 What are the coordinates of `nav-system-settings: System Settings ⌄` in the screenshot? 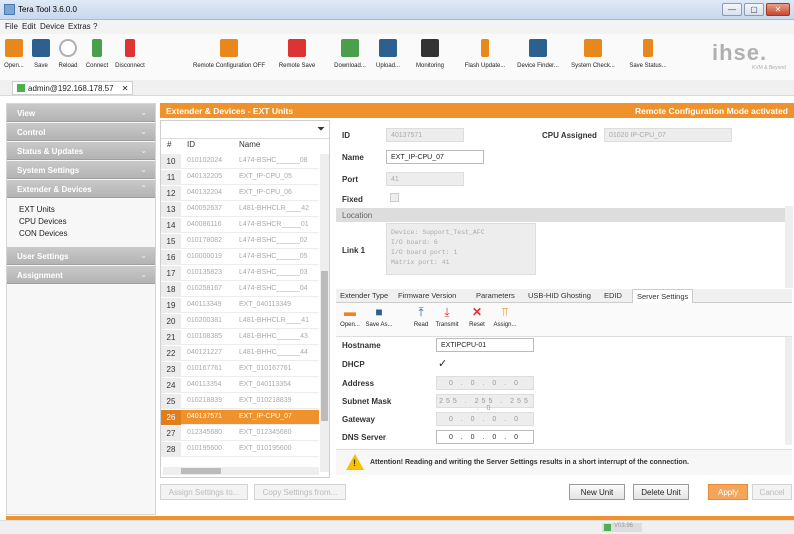 It's located at (81, 170).